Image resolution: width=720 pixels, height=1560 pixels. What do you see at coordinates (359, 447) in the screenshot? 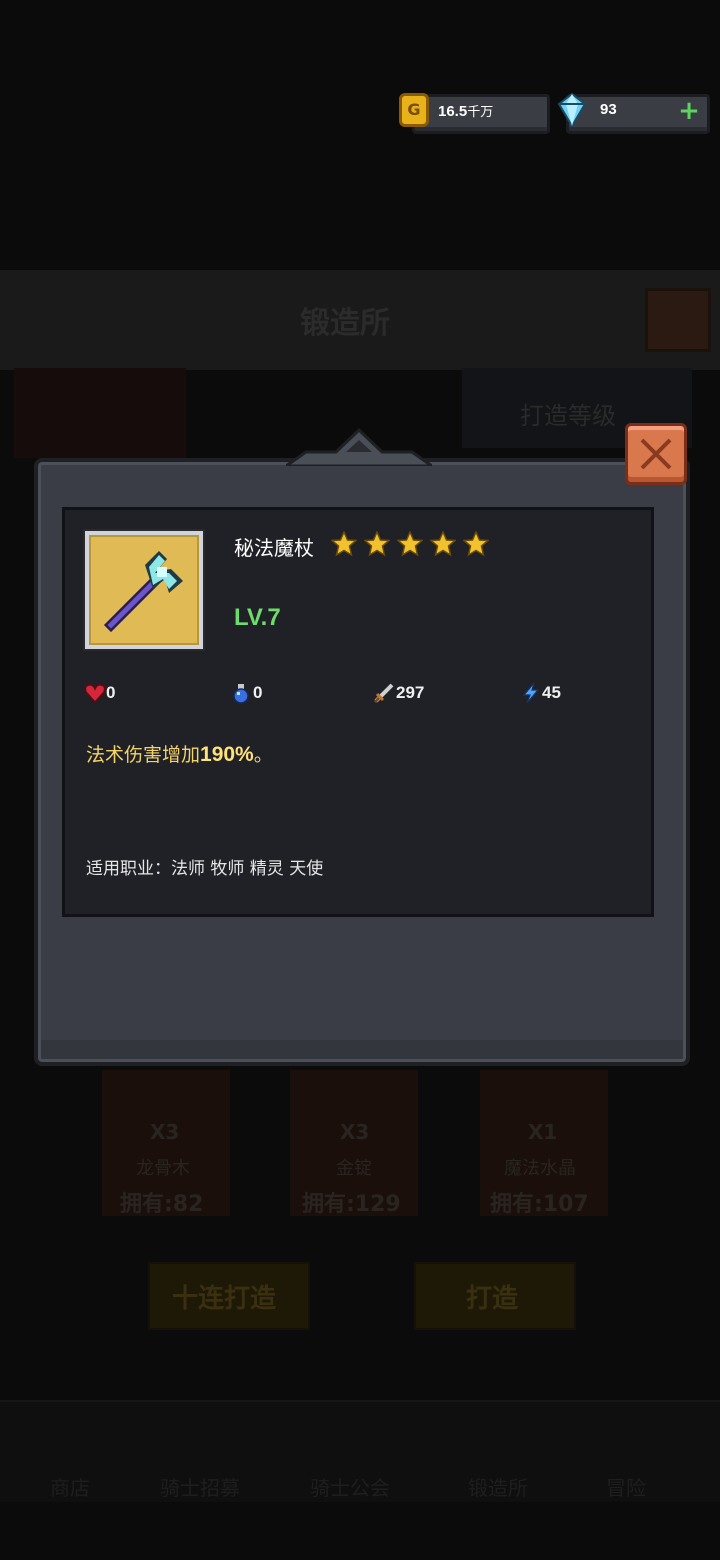
I see `panel-crest` at bounding box center [359, 447].